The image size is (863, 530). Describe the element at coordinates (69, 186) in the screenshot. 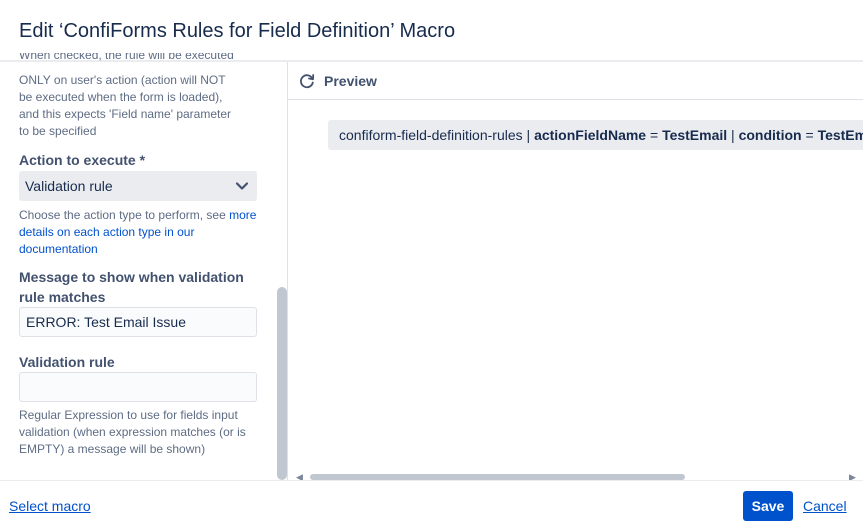

I see `action-select-value: Validation rule` at that location.